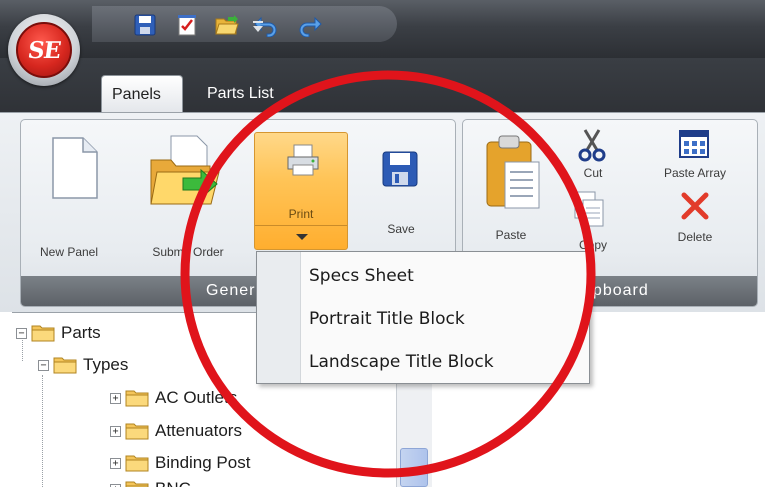  What do you see at coordinates (69, 252) in the screenshot?
I see `new-panel-label: New Panel` at bounding box center [69, 252].